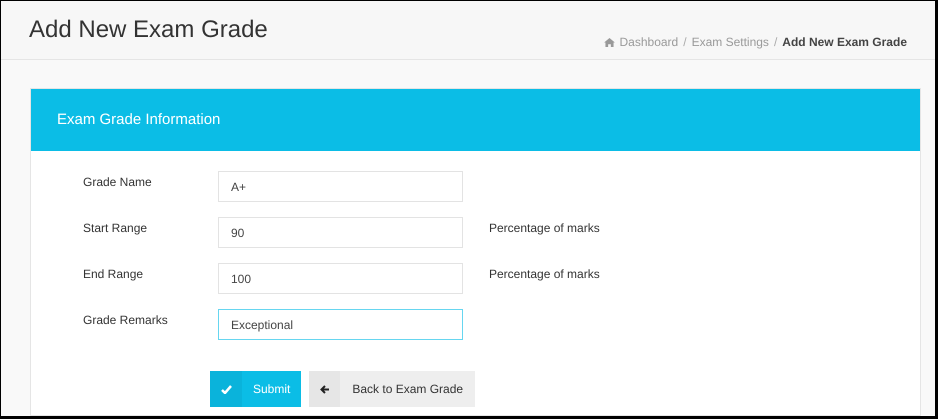 This screenshot has height=419, width=938. What do you see at coordinates (148, 30) in the screenshot?
I see `page-title: Add New Exam Grade` at bounding box center [148, 30].